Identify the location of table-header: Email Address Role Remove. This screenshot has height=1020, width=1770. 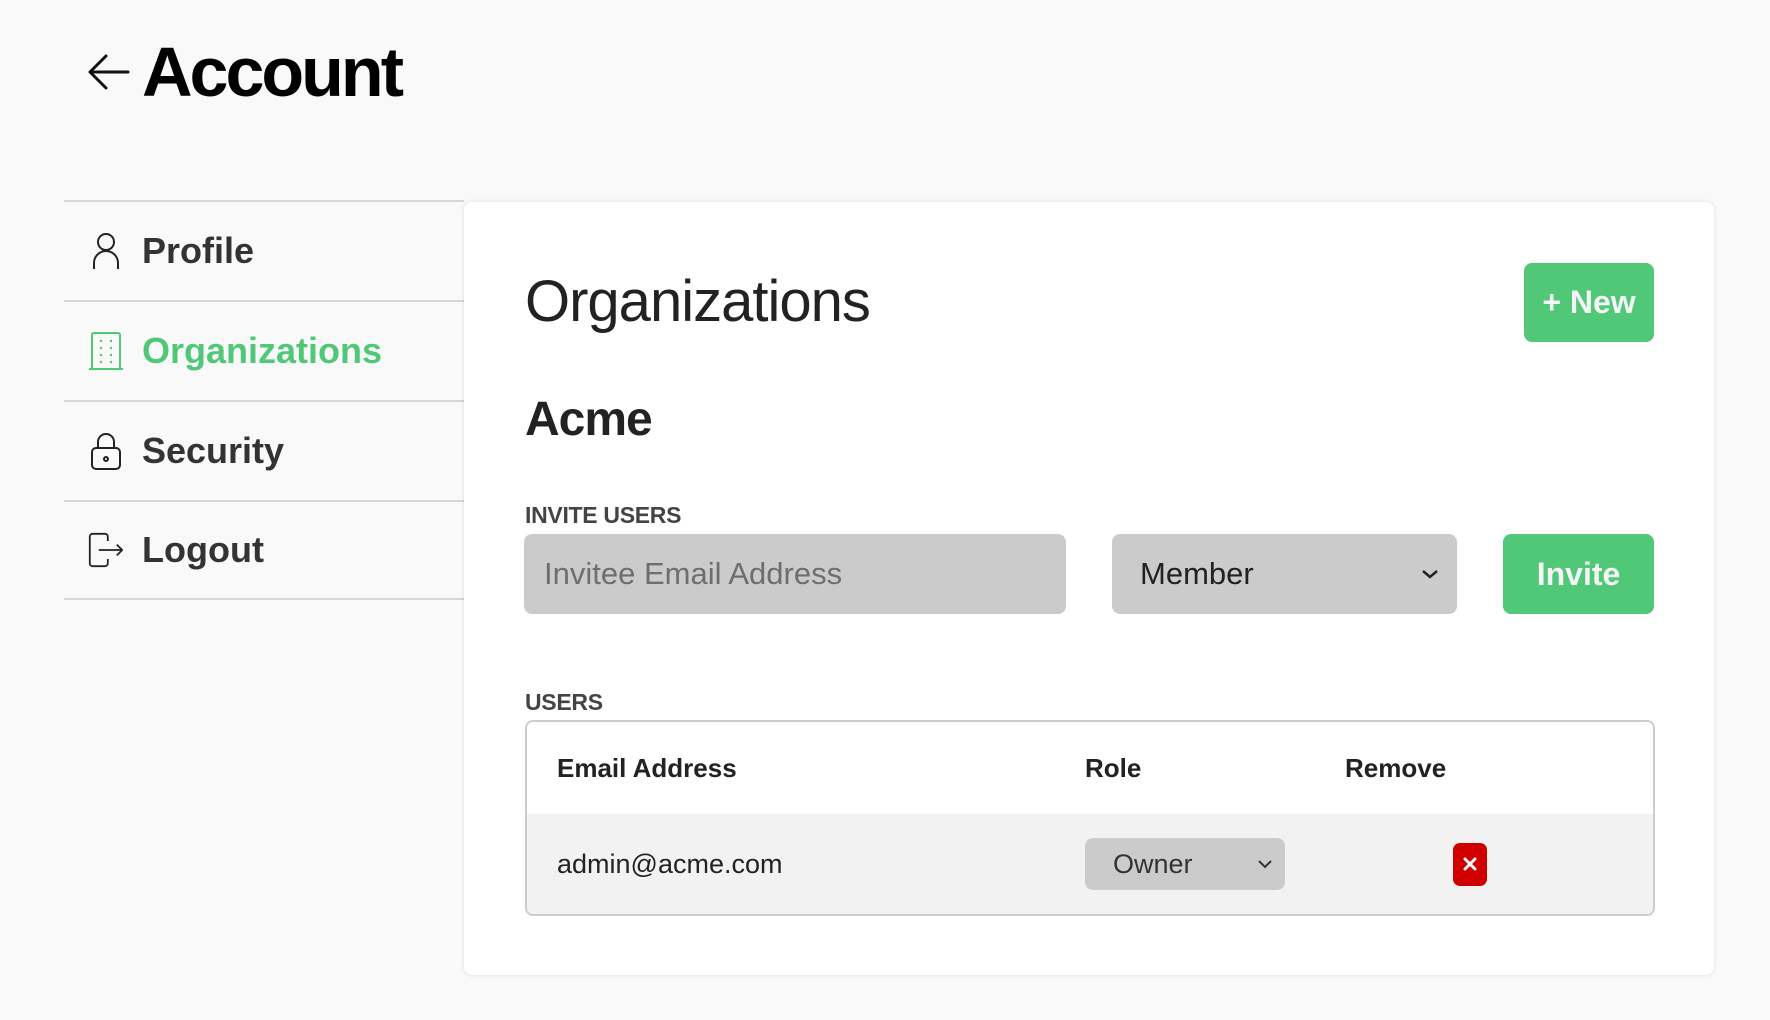
(1090, 768).